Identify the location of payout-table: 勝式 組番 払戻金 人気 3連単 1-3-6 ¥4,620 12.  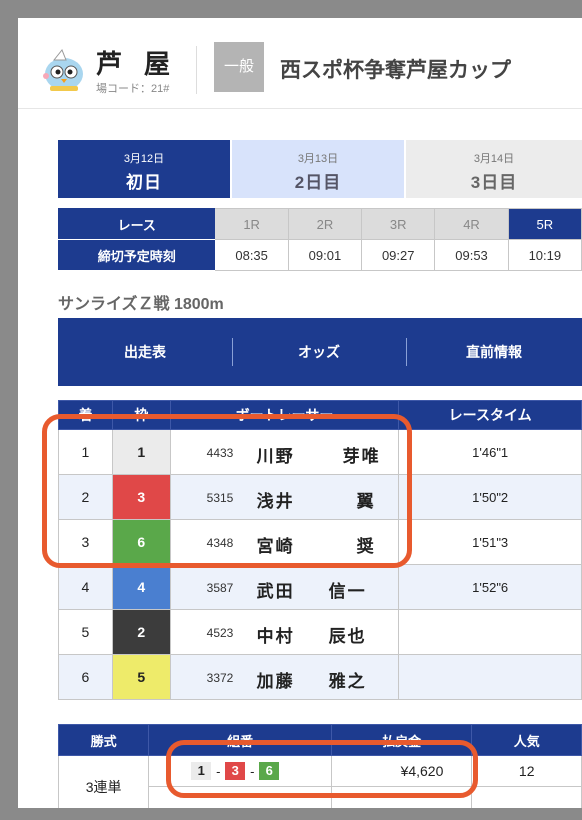
(319, 766).